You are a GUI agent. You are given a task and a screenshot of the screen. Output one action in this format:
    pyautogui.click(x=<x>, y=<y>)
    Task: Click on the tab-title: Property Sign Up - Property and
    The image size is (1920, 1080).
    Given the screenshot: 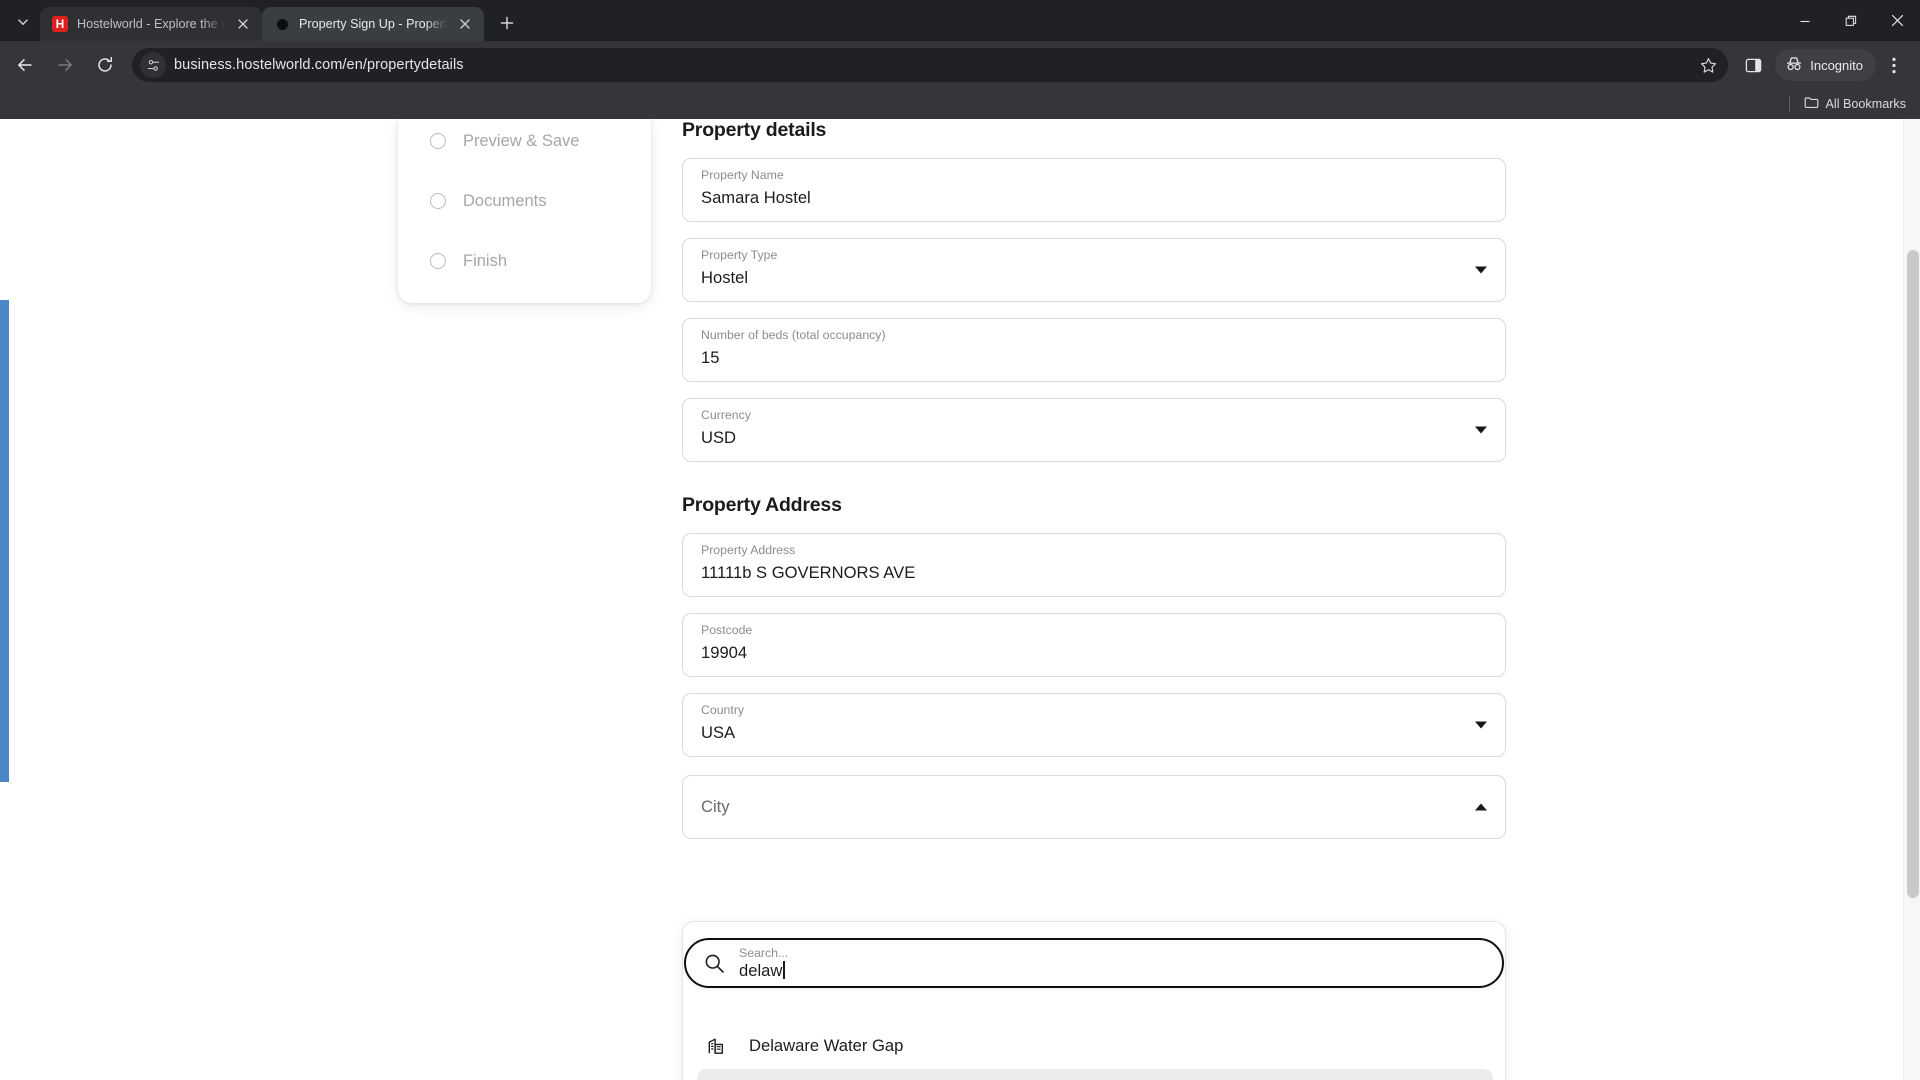 What is the action you would take?
    pyautogui.click(x=373, y=24)
    